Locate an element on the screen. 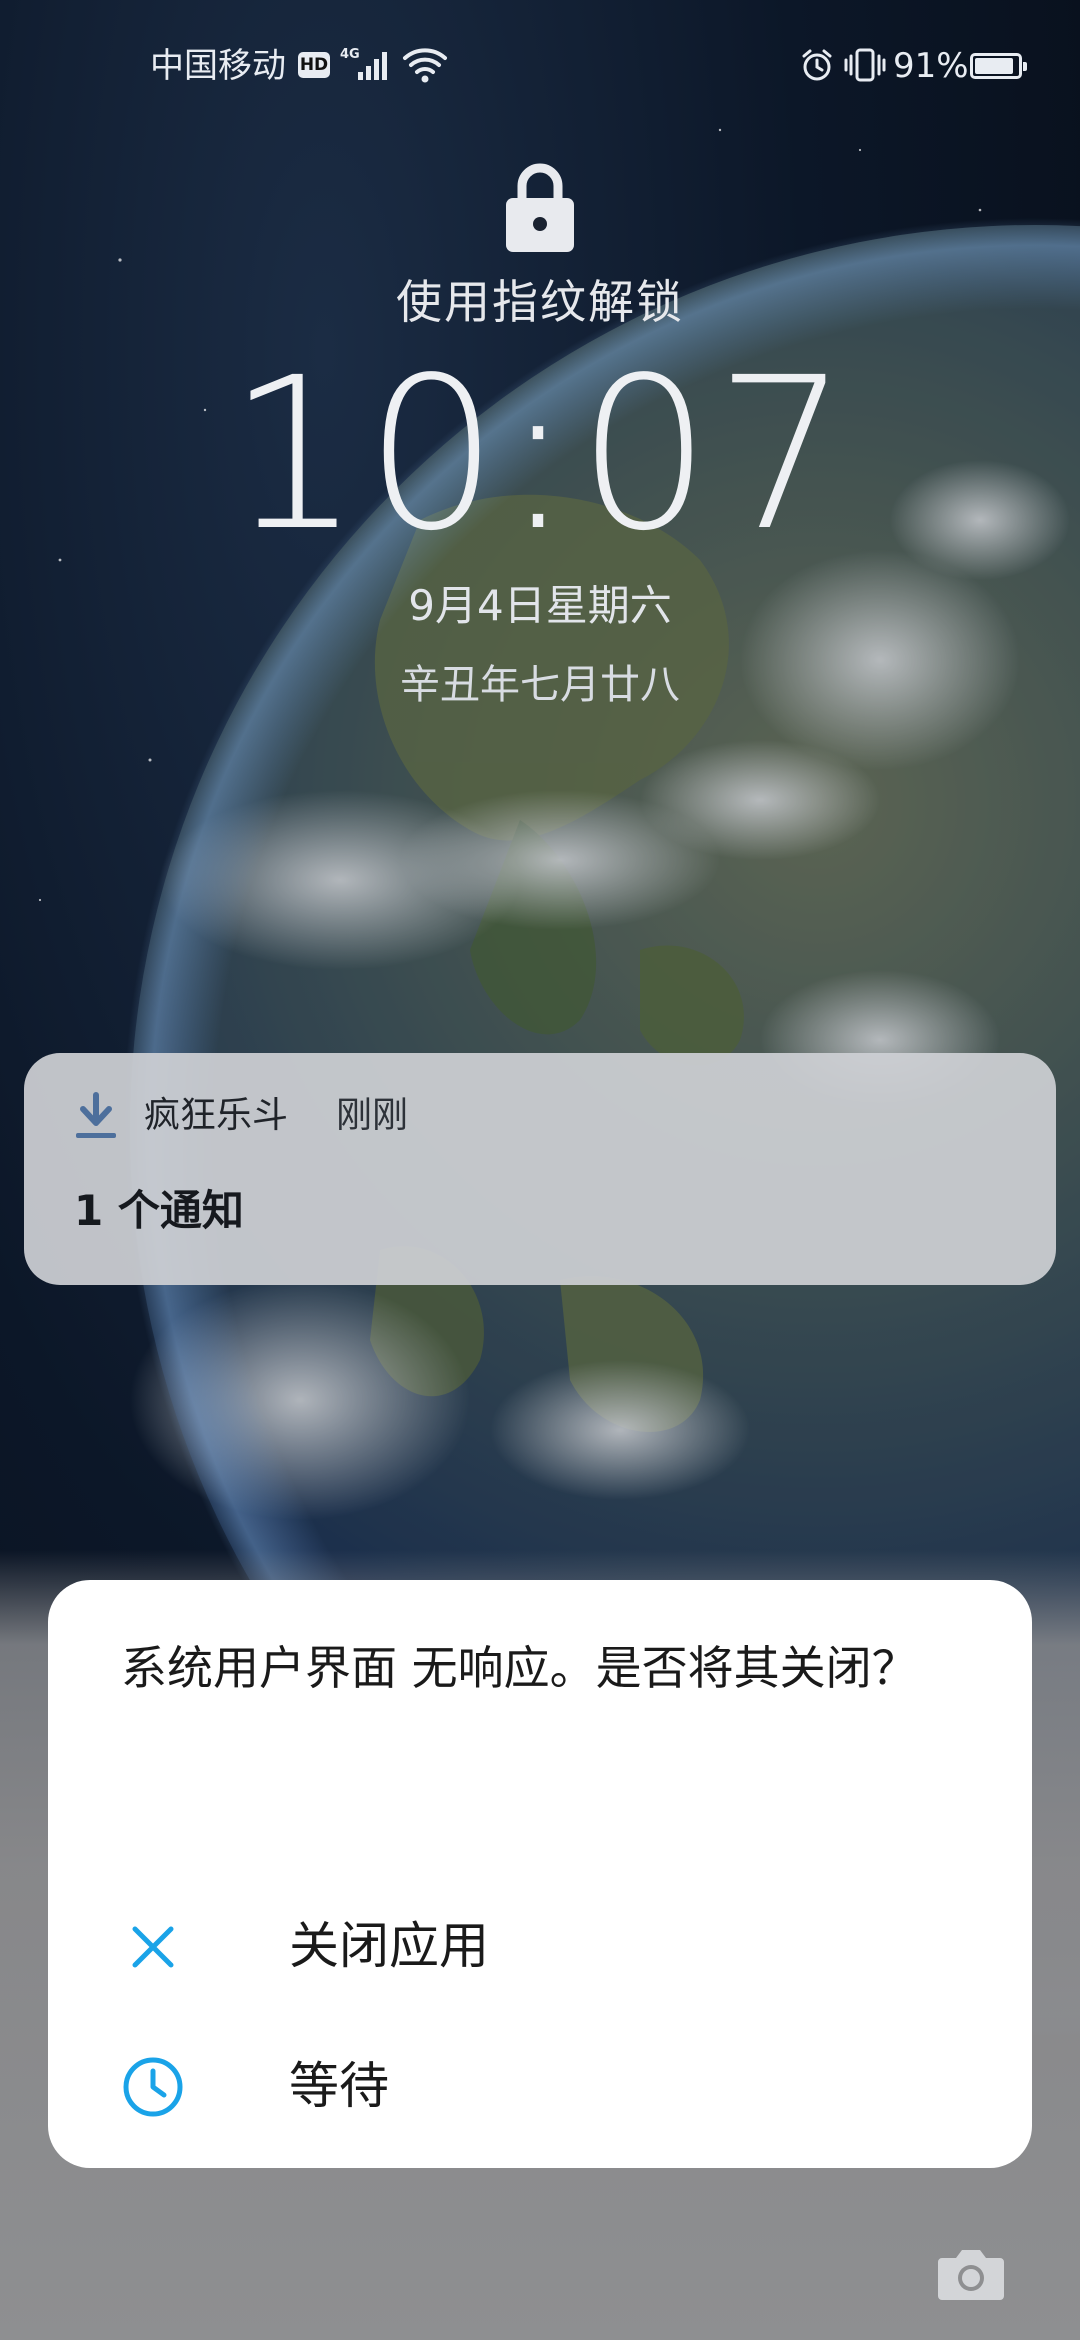  clock-icon is located at coordinates (153, 2087).